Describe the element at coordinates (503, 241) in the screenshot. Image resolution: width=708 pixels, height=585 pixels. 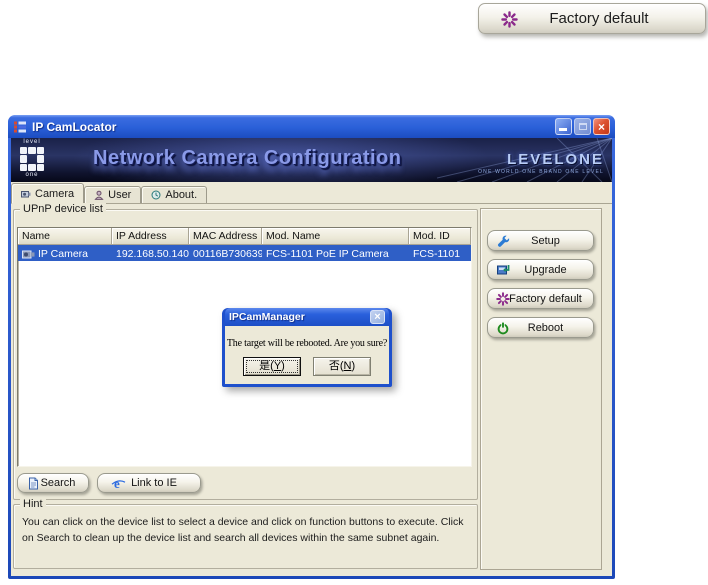
I see `wrench-icon` at that location.